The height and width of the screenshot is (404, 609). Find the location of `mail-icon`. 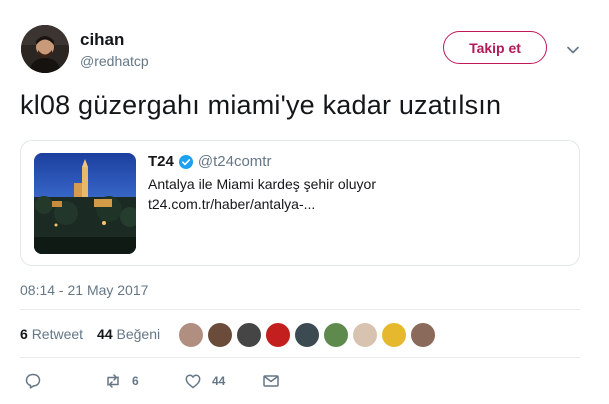

mail-icon is located at coordinates (271, 381).